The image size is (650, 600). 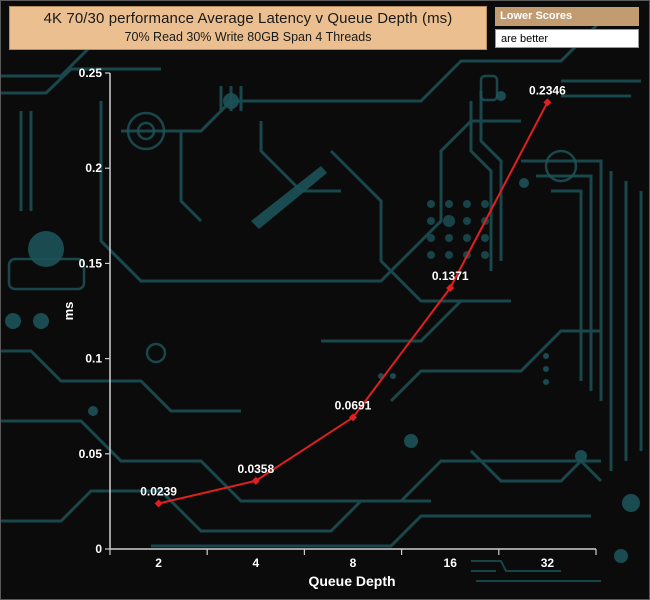 I want to click on y-tick-label: 0.05, so click(x=91, y=454).